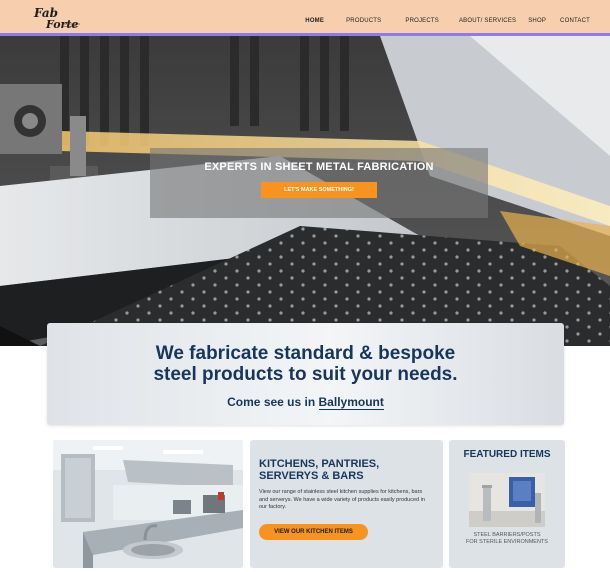 This screenshot has height=572, width=610. Describe the element at coordinates (273, 402) in the screenshot. I see `intro-location-prefix: Come see us in` at that location.